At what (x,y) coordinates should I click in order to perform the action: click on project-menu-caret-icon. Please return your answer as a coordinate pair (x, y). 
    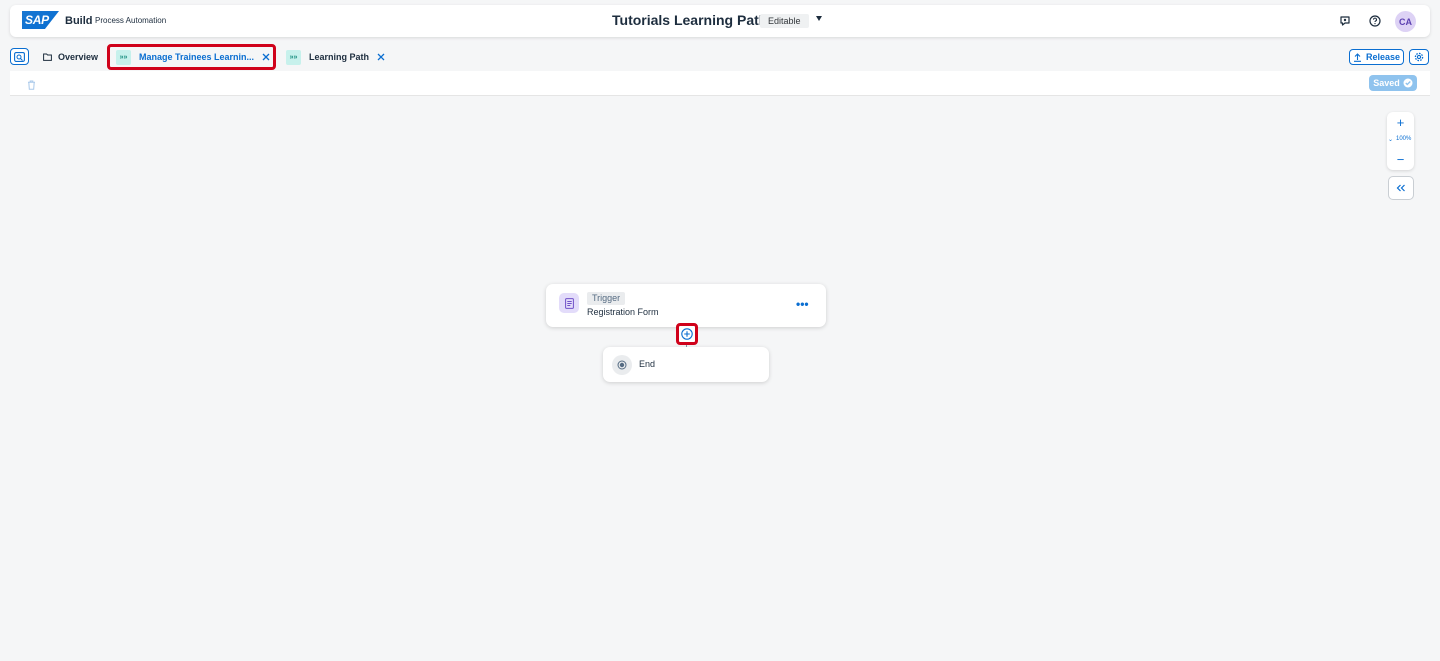
    Looking at the image, I should click on (819, 18).